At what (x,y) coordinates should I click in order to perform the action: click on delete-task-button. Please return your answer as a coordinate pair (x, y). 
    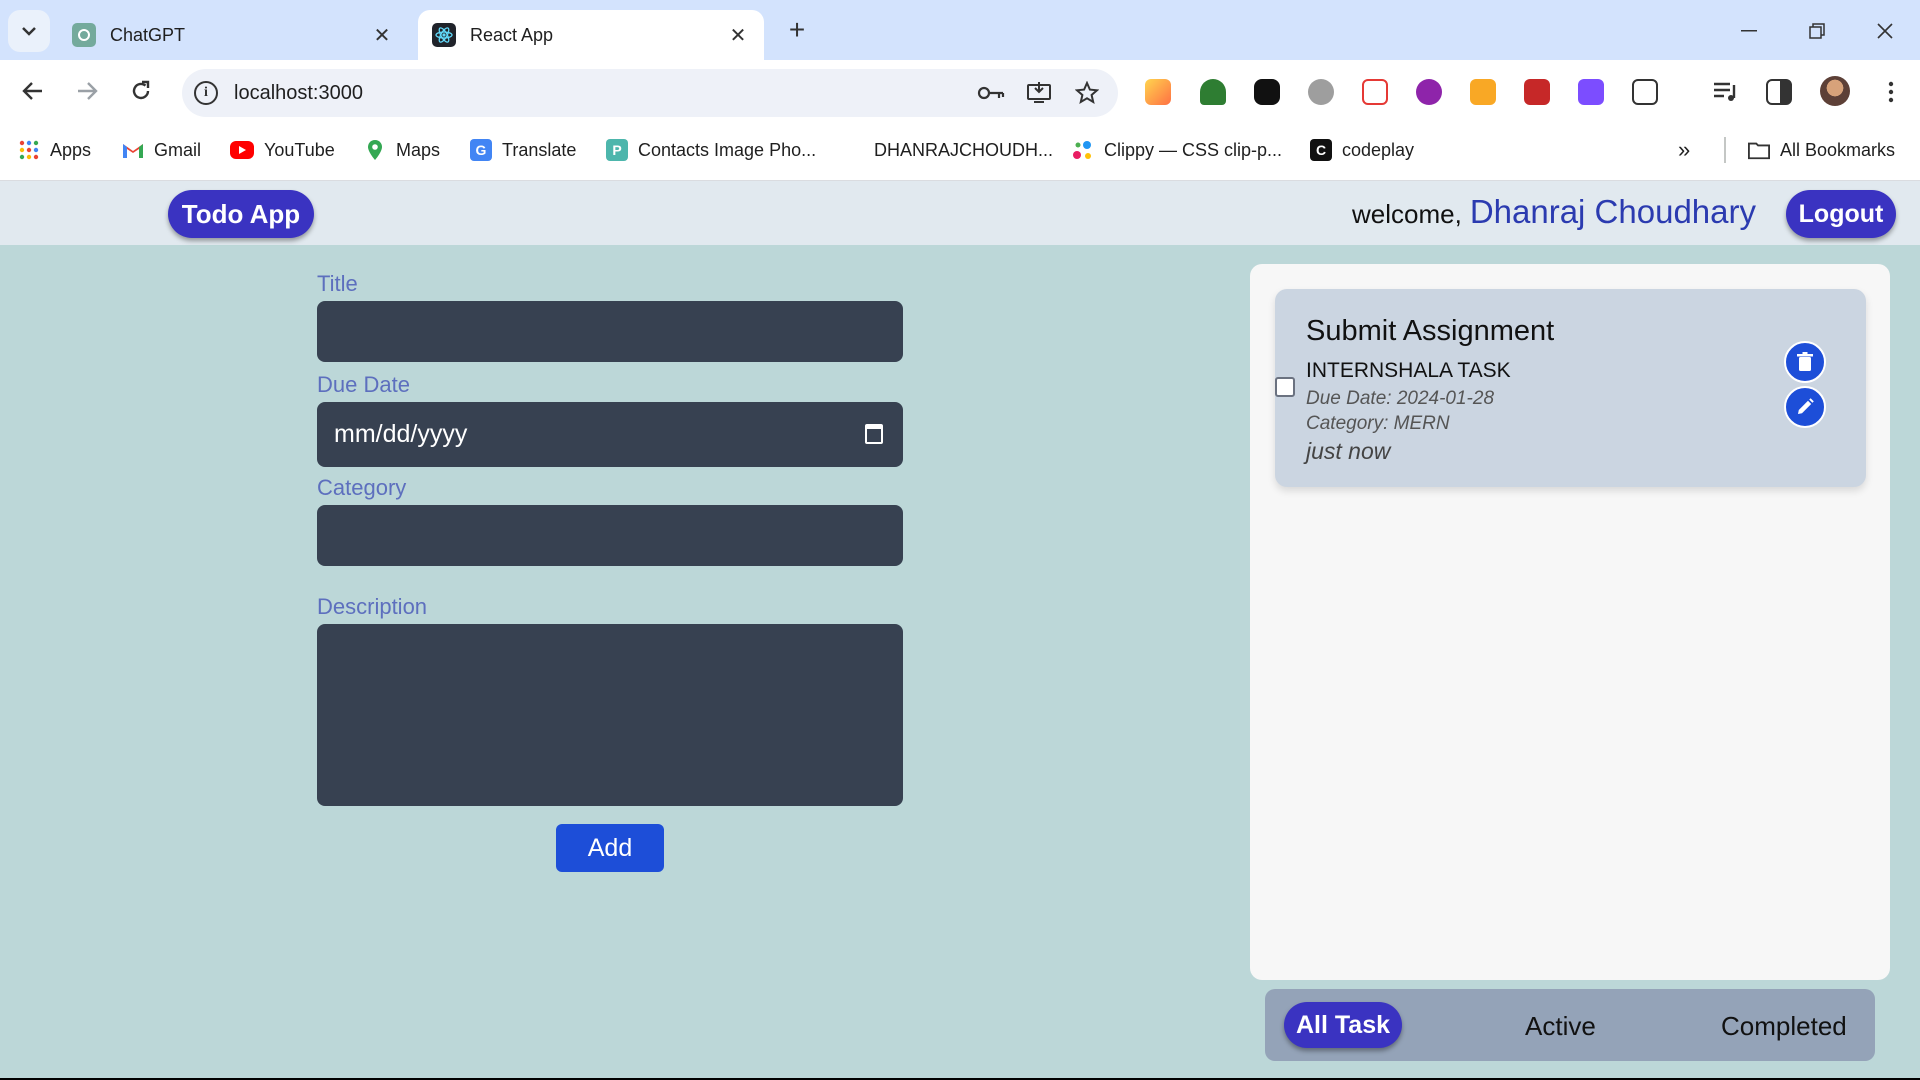
    Looking at the image, I should click on (1805, 362).